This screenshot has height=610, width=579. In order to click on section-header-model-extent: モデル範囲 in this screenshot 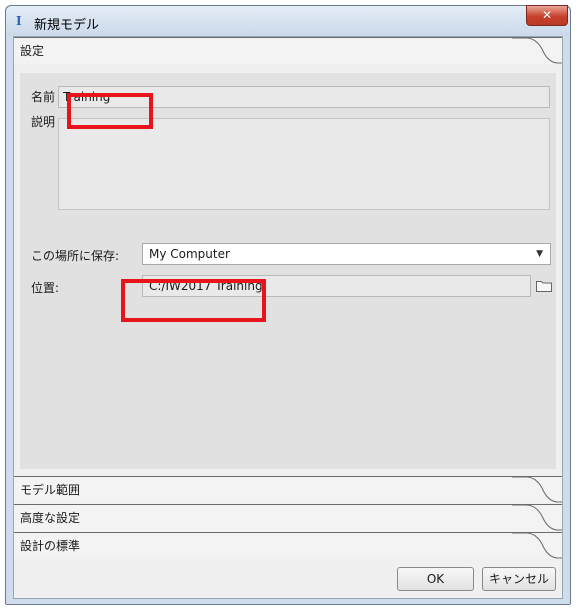, I will do `click(288, 489)`.